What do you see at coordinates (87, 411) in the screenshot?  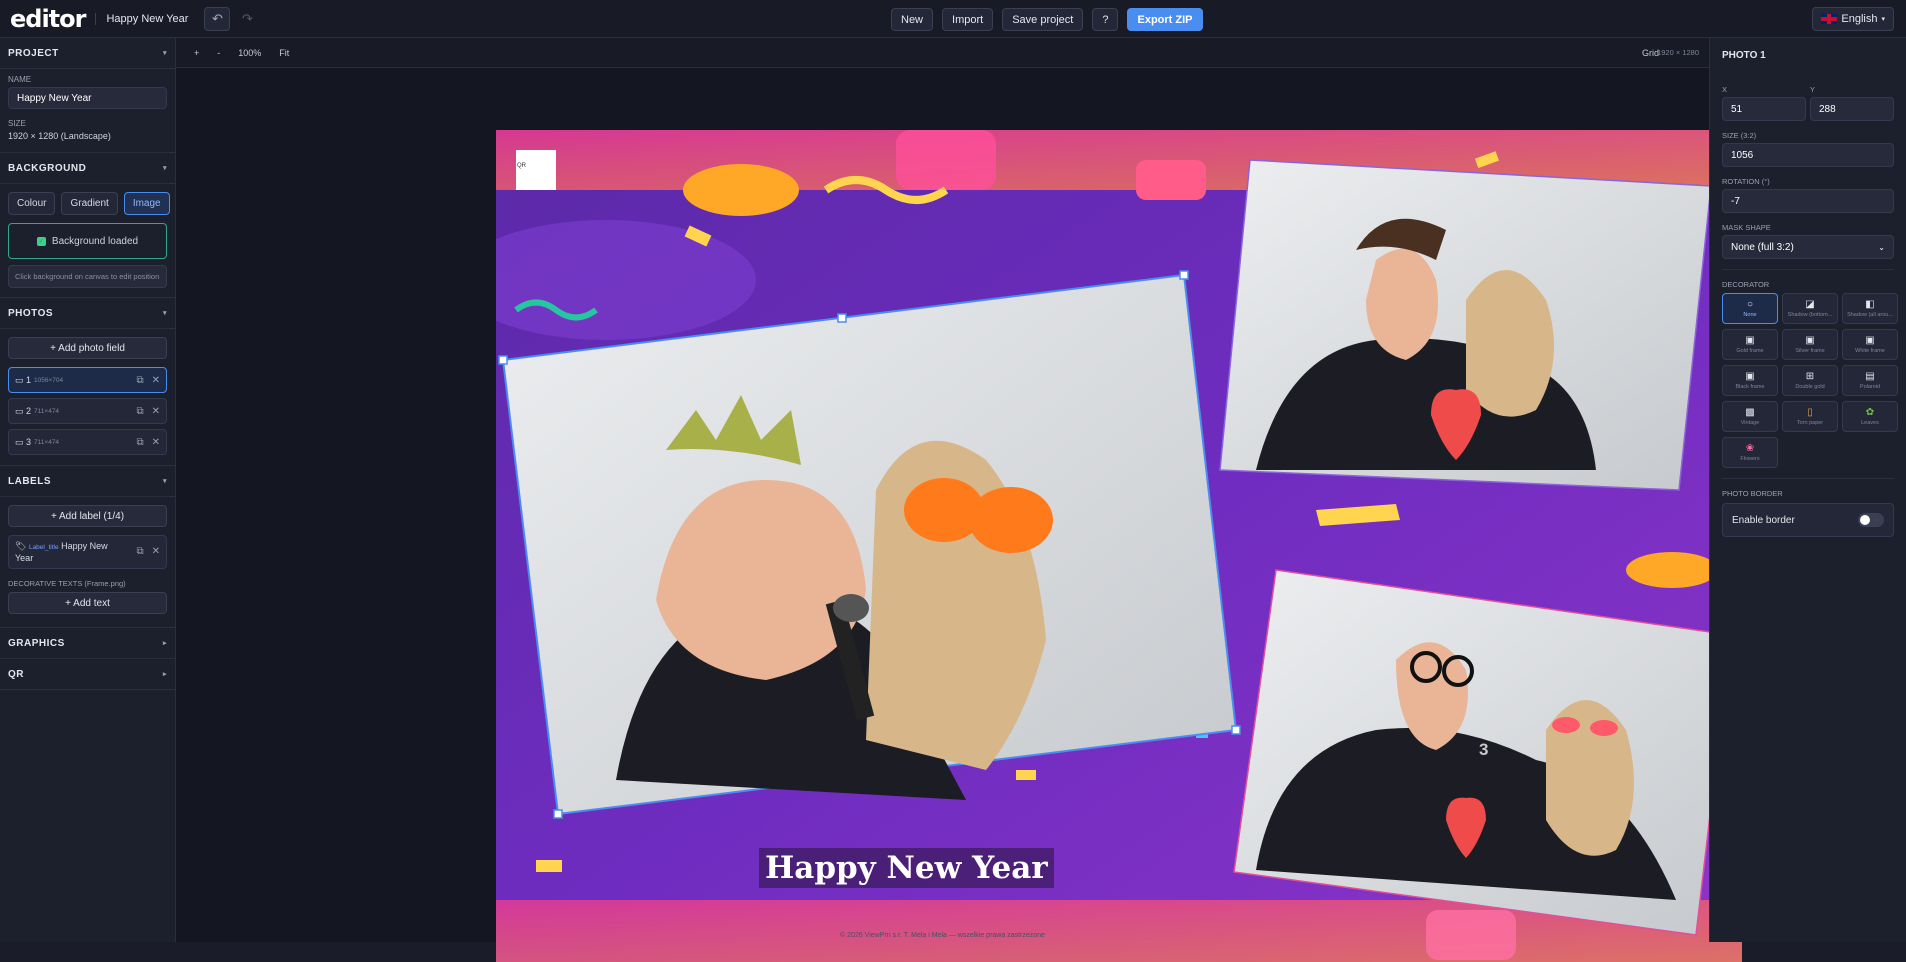 I see `photo-item: ▭ 2 711×474 ⧉ ✕` at bounding box center [87, 411].